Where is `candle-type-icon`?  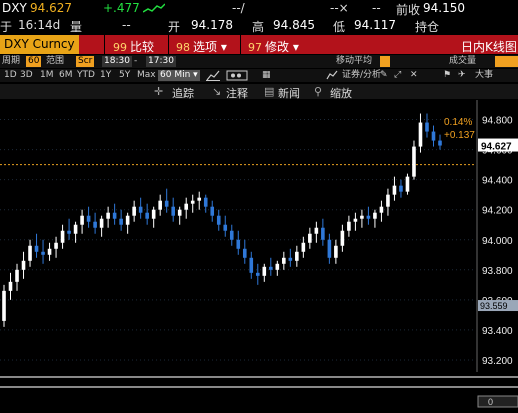 candle-type-icon is located at coordinates (237, 76).